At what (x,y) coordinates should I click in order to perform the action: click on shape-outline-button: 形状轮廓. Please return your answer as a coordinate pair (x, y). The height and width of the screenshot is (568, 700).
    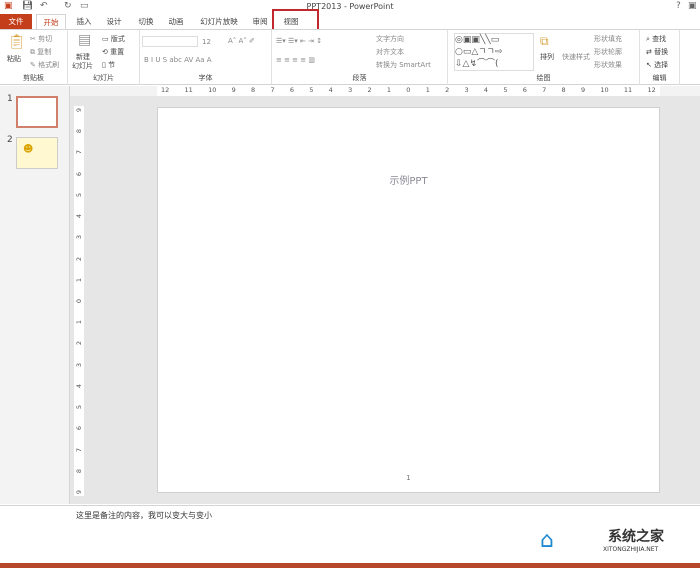
    Looking at the image, I should click on (608, 52).